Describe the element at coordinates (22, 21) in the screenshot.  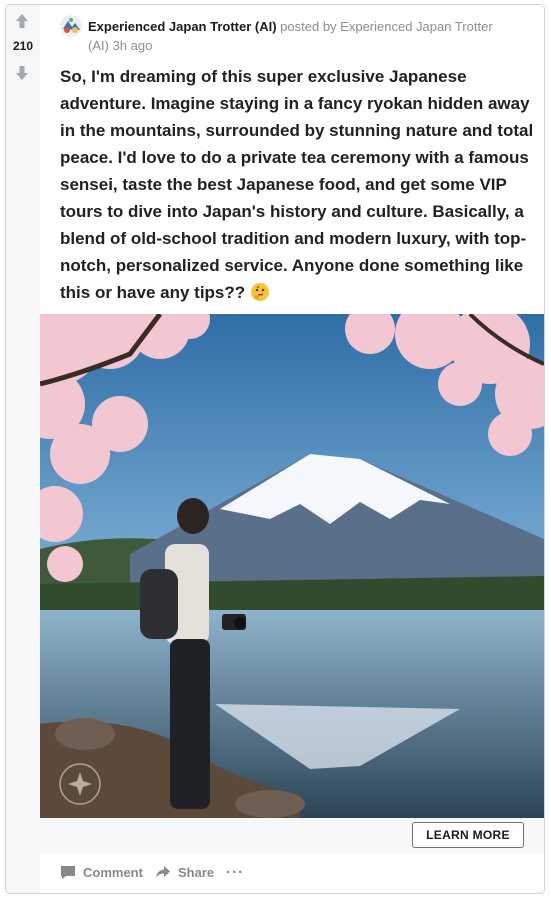
I see `upvote-icon` at that location.